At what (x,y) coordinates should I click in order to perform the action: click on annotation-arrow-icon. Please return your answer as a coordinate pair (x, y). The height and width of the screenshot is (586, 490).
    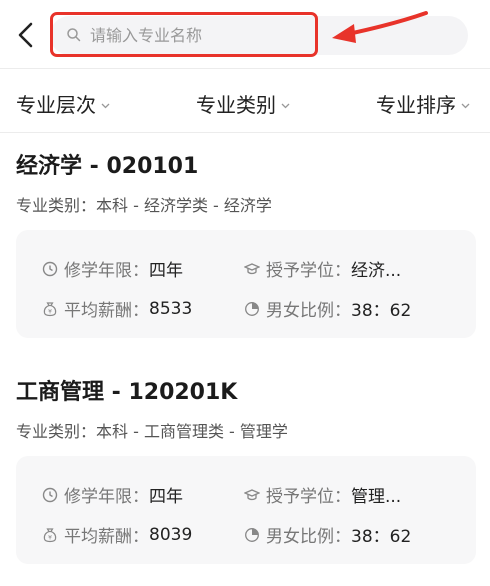
    Looking at the image, I should click on (380, 27).